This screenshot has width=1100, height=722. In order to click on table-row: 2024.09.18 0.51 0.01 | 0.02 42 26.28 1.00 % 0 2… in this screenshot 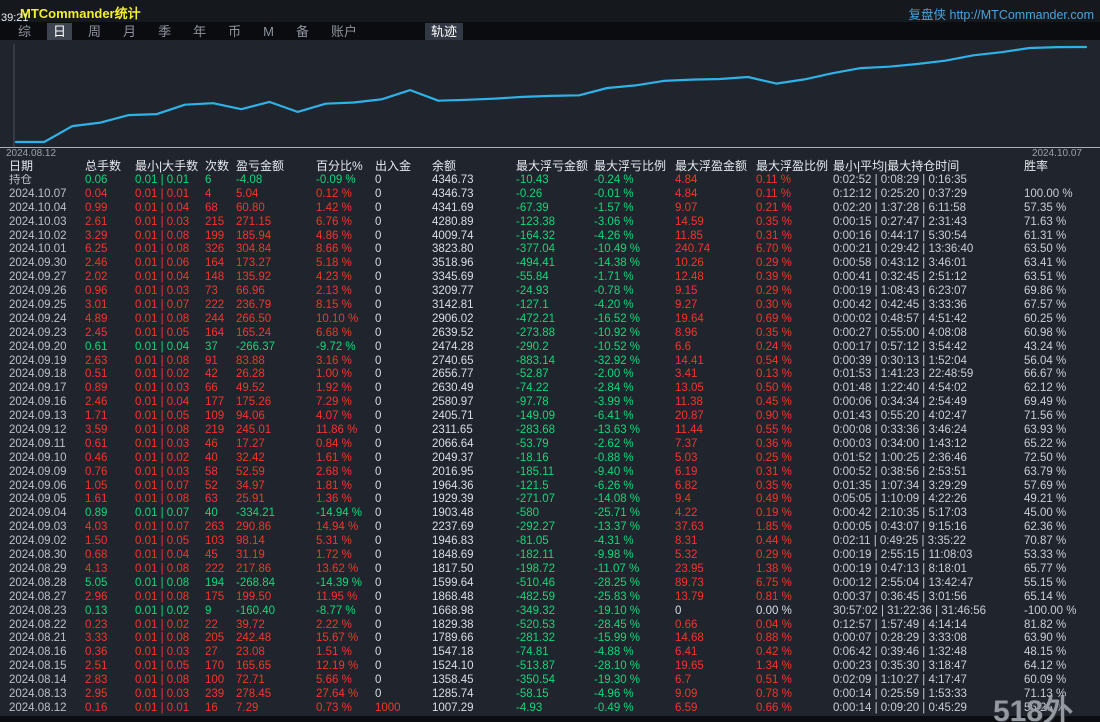, I will do `click(545, 375)`.